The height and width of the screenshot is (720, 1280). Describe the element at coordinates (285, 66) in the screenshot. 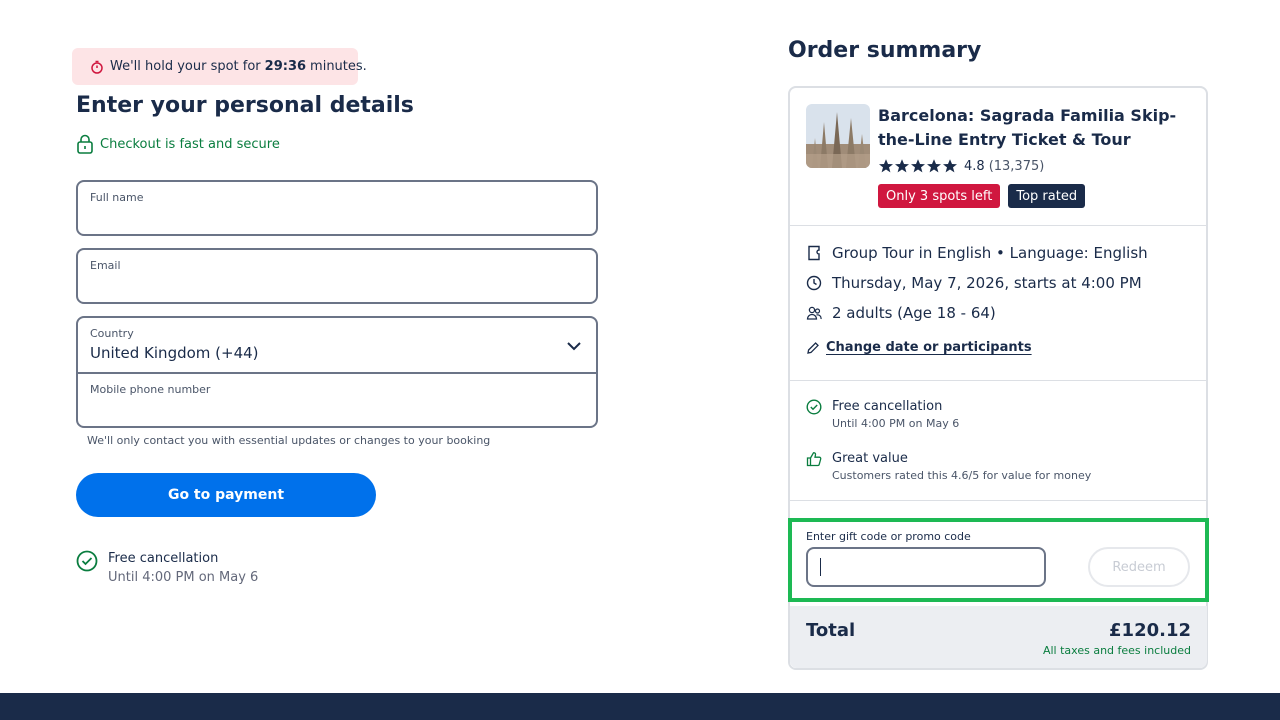

I see `timer-countdown: 29:36` at that location.